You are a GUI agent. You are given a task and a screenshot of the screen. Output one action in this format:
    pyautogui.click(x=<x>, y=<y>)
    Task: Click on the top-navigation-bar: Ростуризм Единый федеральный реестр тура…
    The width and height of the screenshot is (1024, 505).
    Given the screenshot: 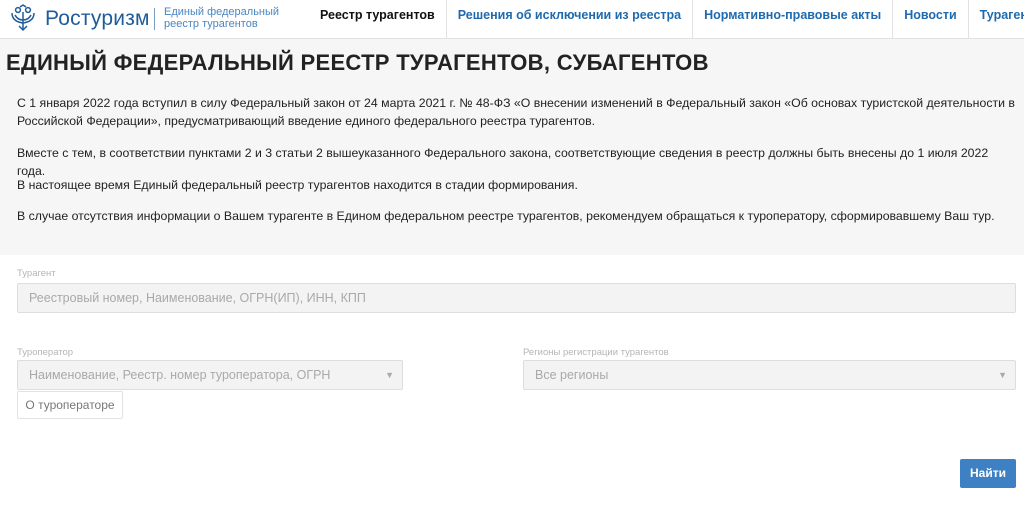 What is the action you would take?
    pyautogui.click(x=512, y=19)
    